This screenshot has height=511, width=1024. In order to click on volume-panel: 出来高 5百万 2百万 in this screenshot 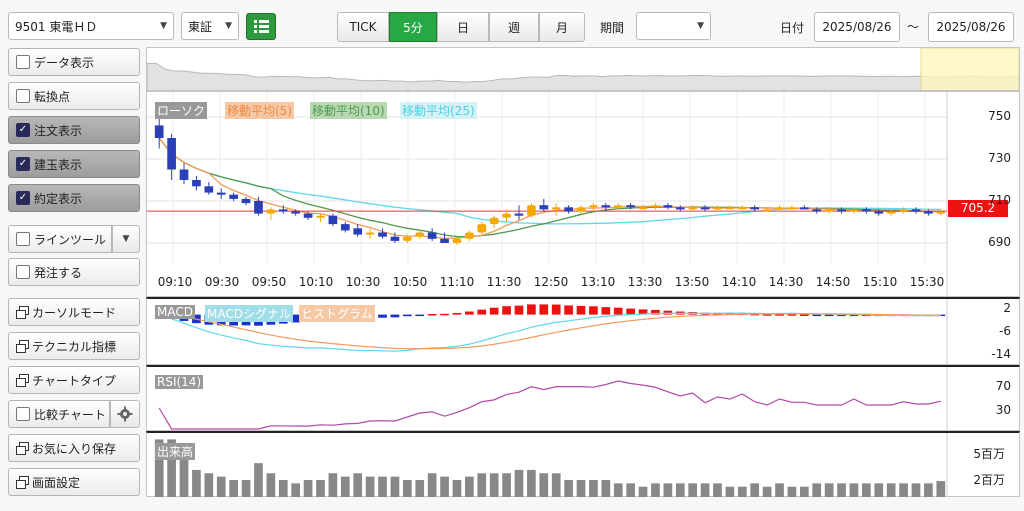, I will do `click(583, 464)`.